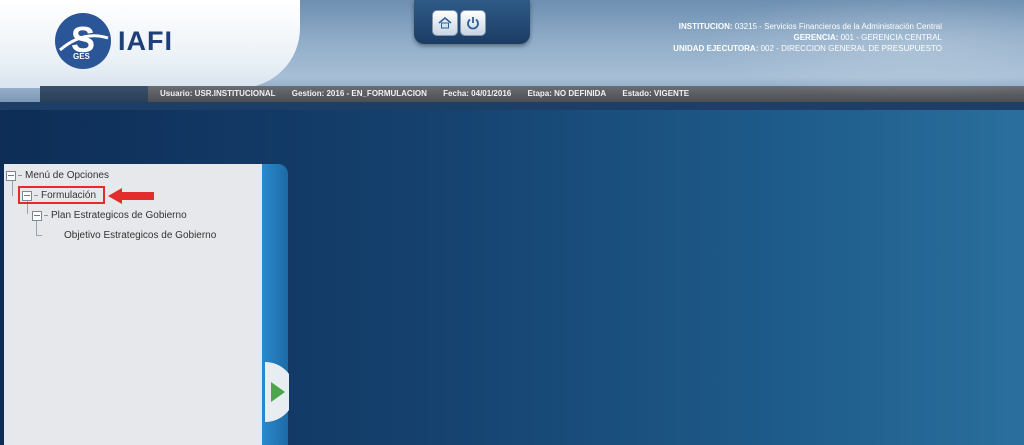  Describe the element at coordinates (359, 93) in the screenshot. I see `status-gestion: Gestion: 2016 - EN_FORMULACION` at that location.